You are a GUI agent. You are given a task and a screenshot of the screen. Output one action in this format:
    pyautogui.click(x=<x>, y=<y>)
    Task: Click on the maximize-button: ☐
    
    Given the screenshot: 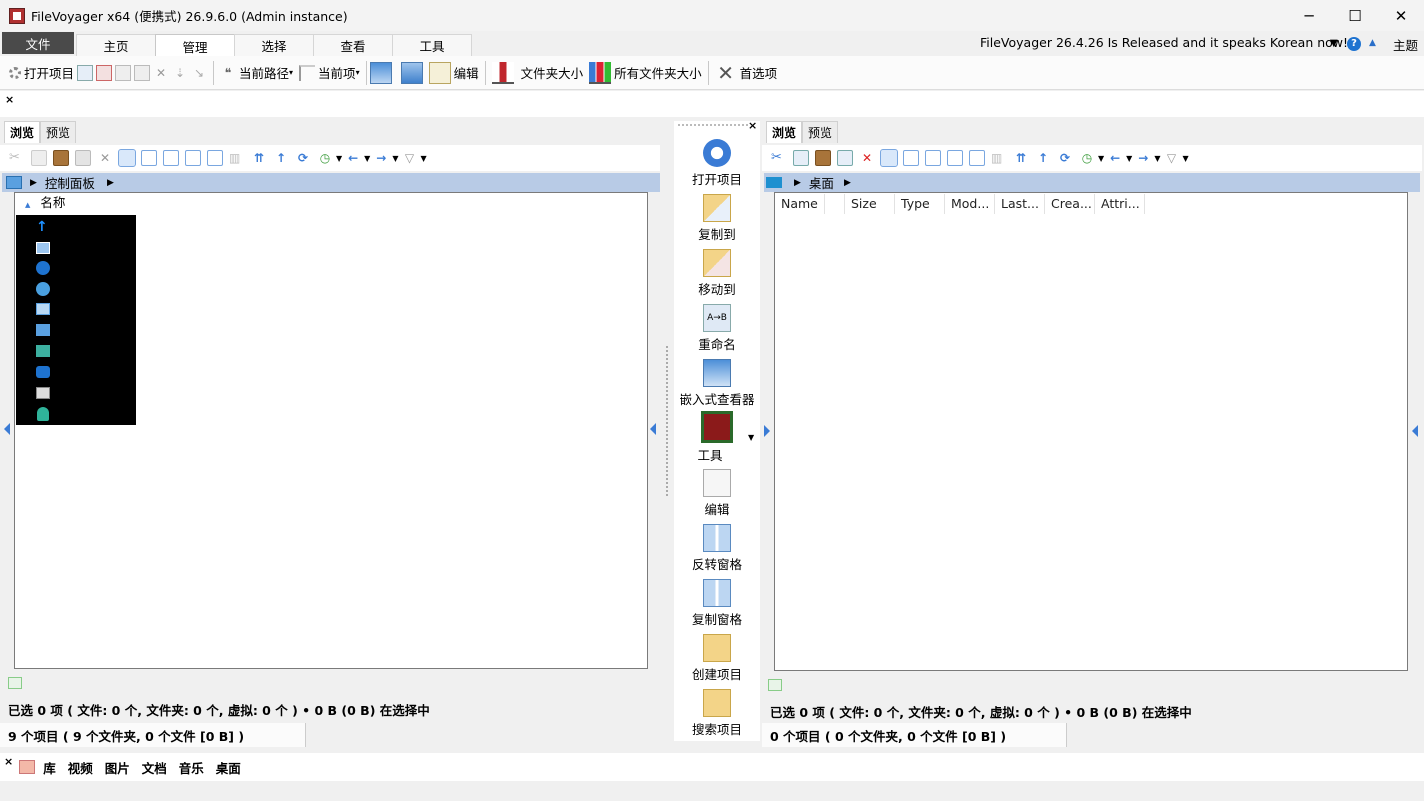 What is the action you would take?
    pyautogui.click(x=1355, y=15)
    